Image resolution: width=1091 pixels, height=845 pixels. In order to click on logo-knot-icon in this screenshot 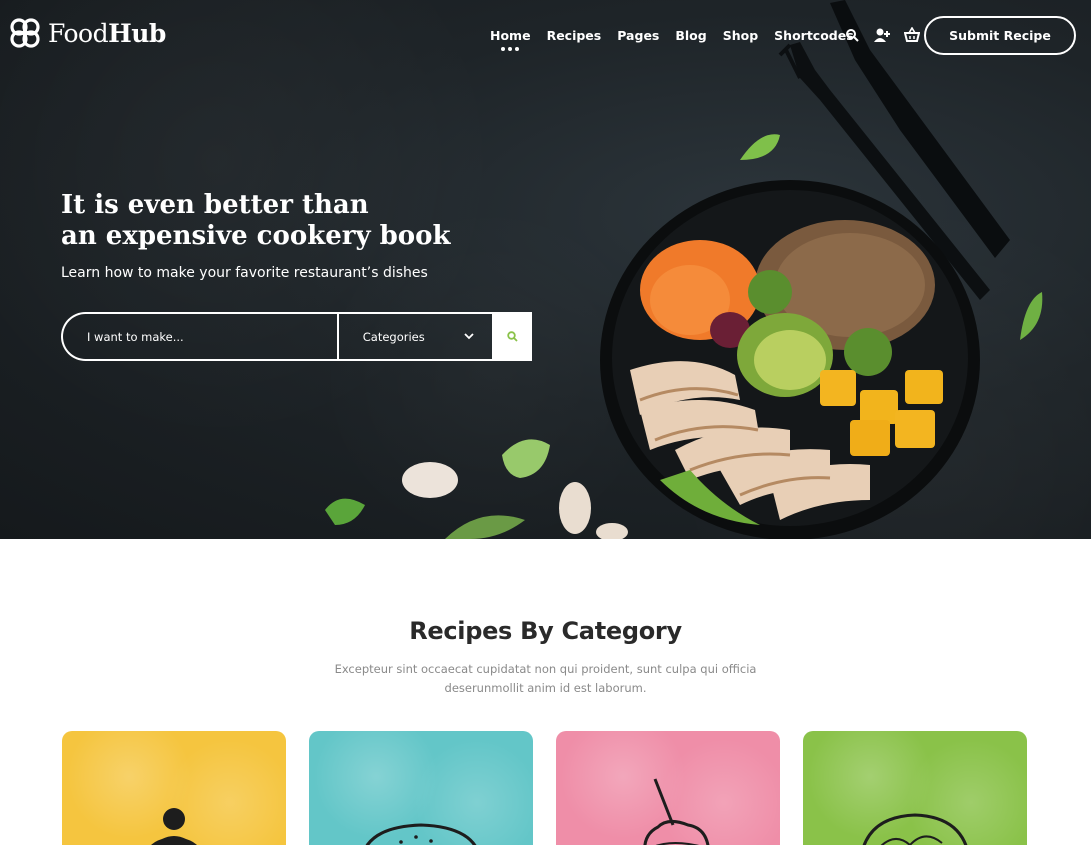, I will do `click(25, 33)`.